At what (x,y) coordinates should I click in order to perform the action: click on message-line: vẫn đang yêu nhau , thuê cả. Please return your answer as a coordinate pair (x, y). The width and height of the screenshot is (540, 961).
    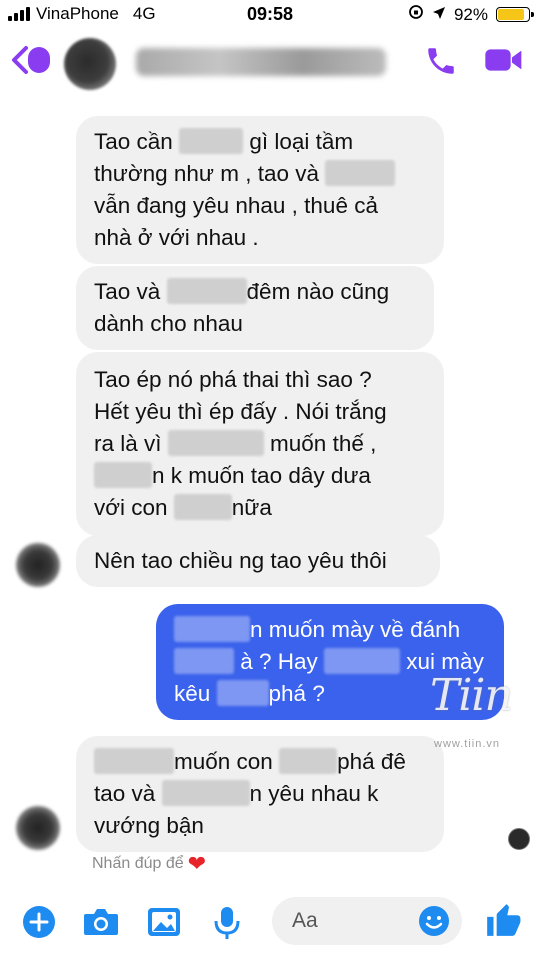
    Looking at the image, I should click on (260, 206).